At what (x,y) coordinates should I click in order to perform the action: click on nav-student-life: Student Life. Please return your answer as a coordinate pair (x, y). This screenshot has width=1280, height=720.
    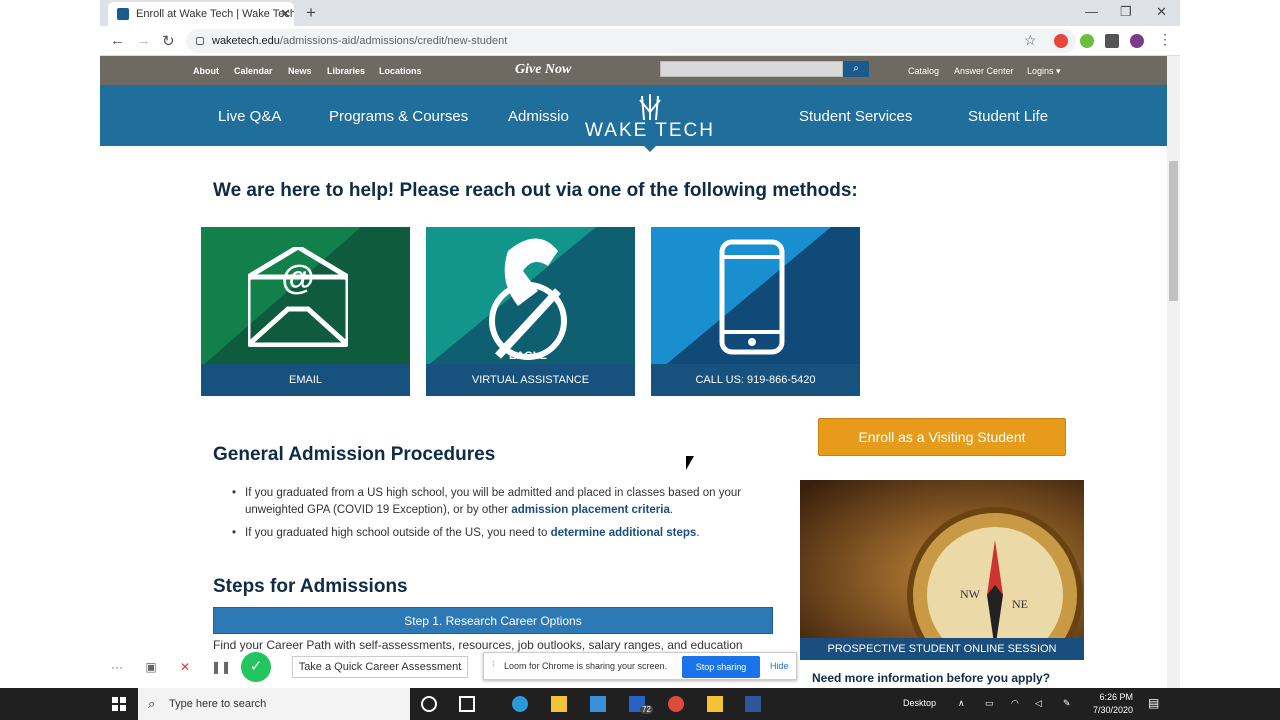
    Looking at the image, I should click on (1008, 116).